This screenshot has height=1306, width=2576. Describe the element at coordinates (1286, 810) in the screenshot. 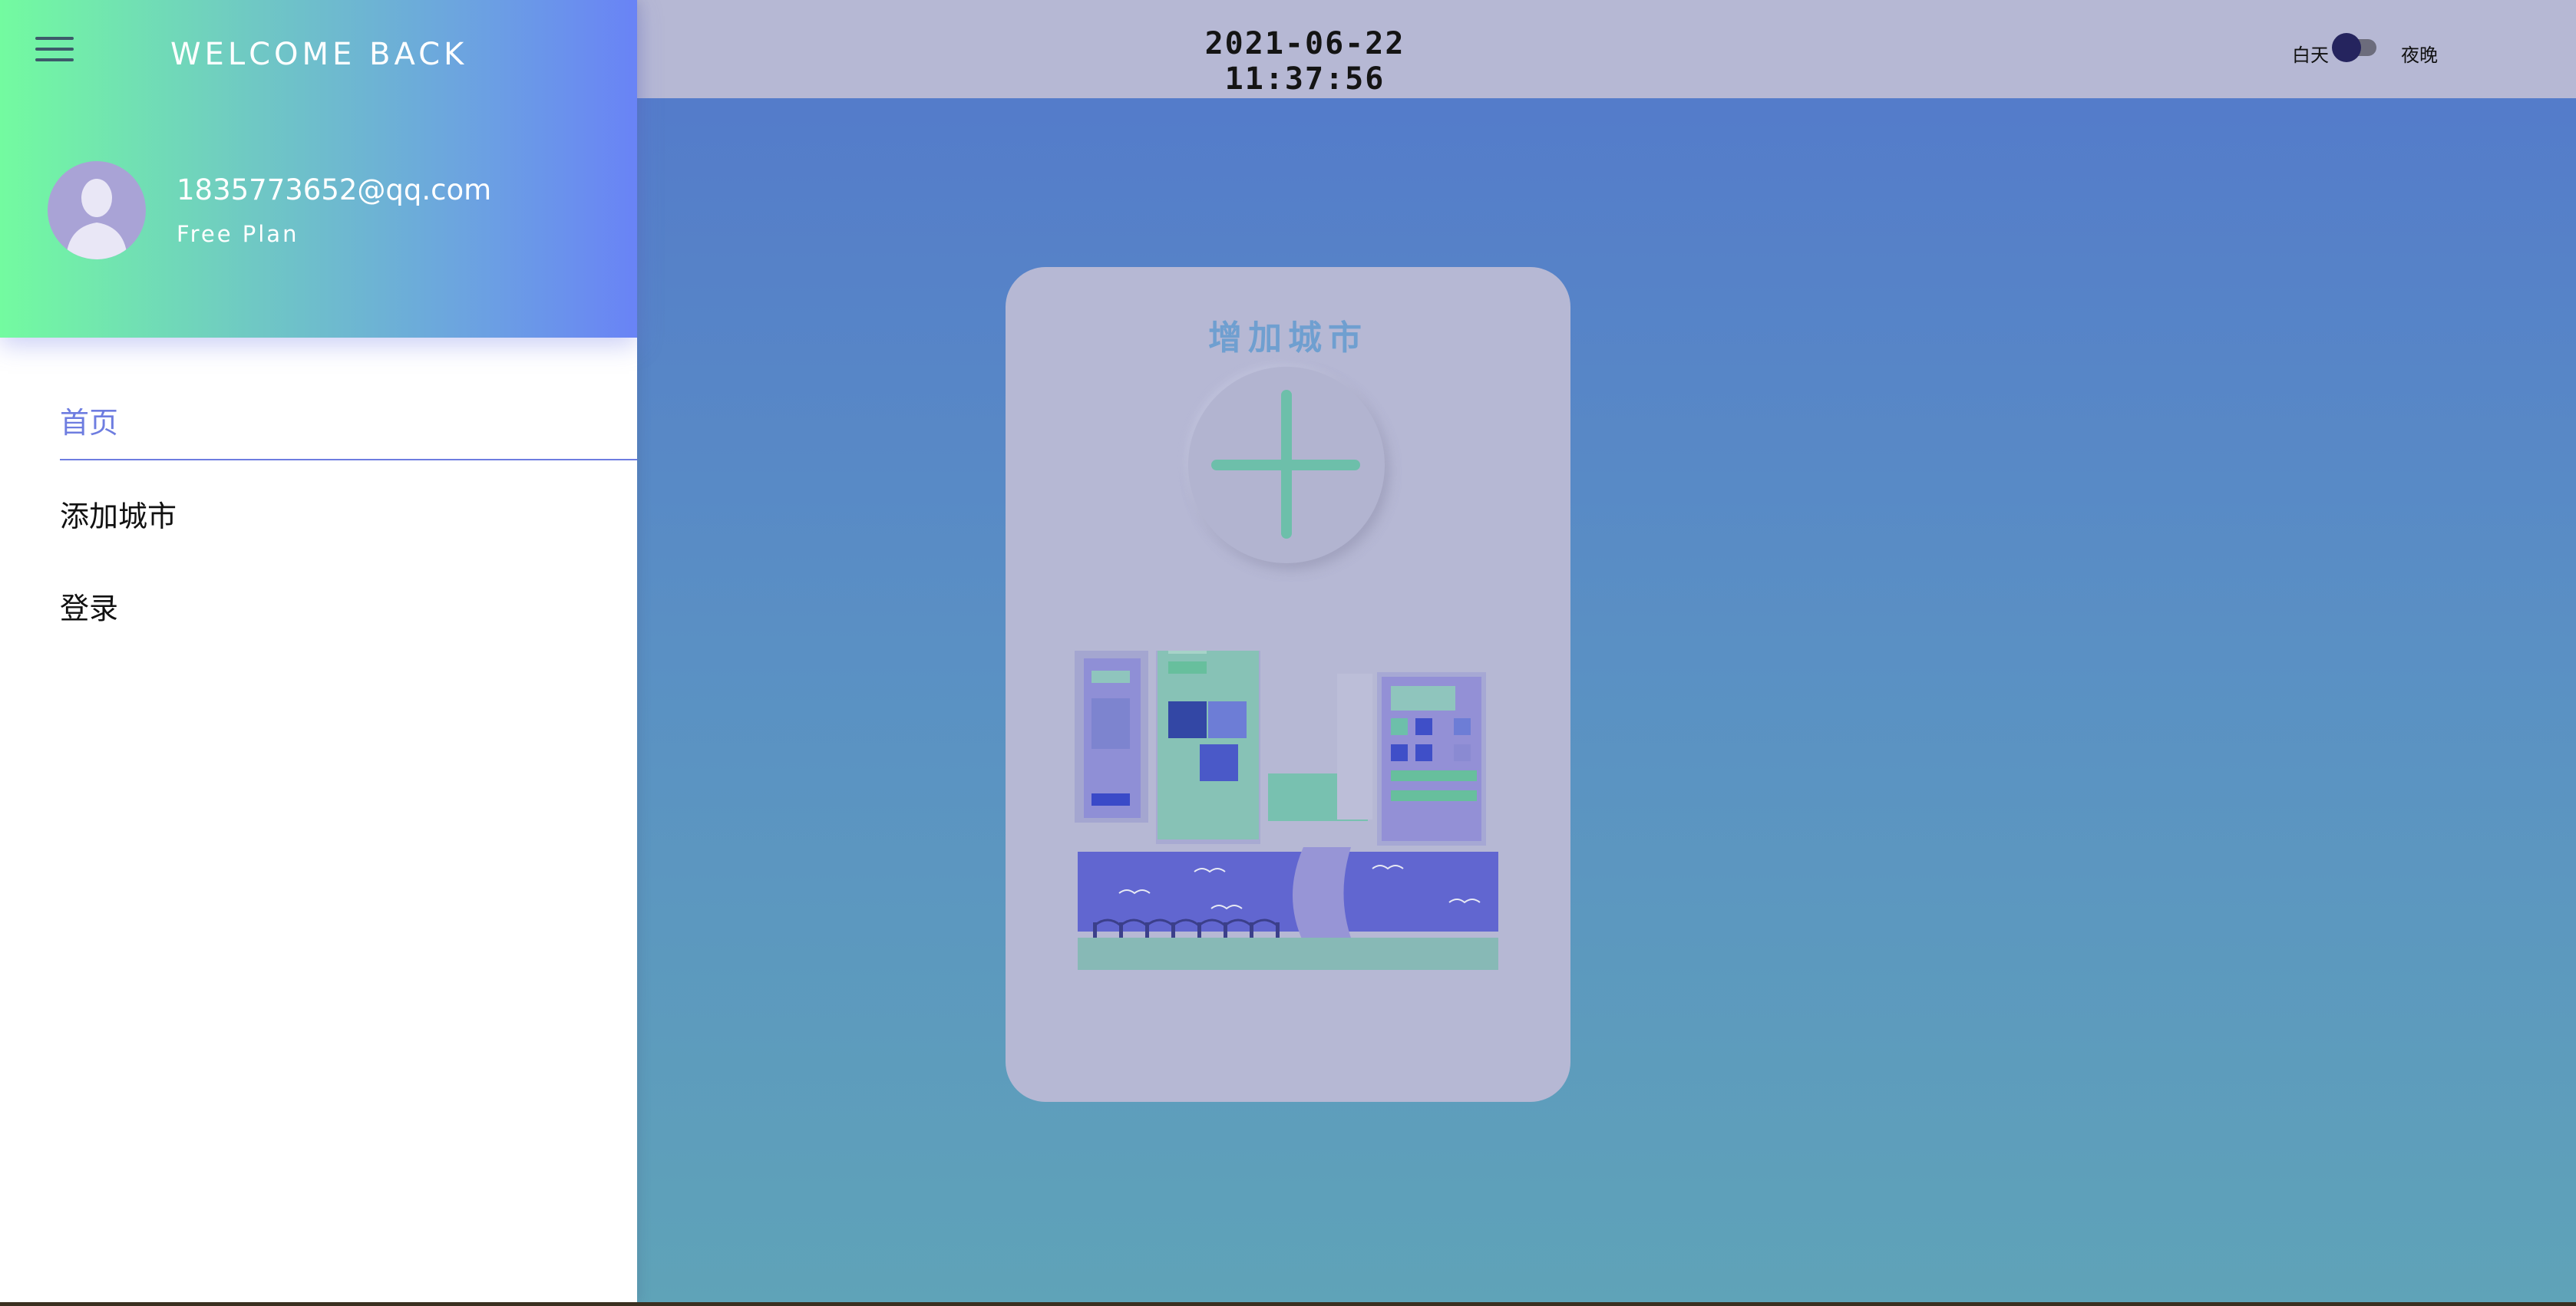

I see `city-illustration` at that location.